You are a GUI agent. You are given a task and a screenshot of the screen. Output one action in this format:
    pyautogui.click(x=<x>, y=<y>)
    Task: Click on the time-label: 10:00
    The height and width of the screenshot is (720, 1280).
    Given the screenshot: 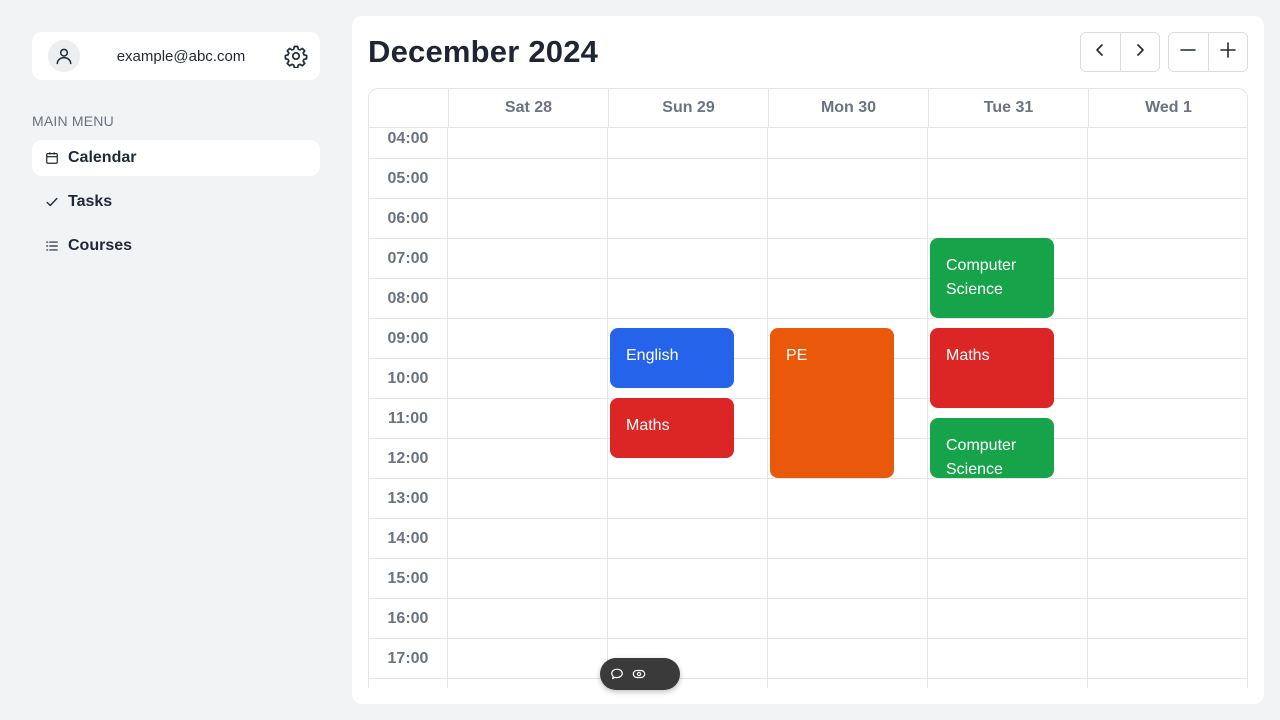 What is the action you would take?
    pyautogui.click(x=408, y=378)
    